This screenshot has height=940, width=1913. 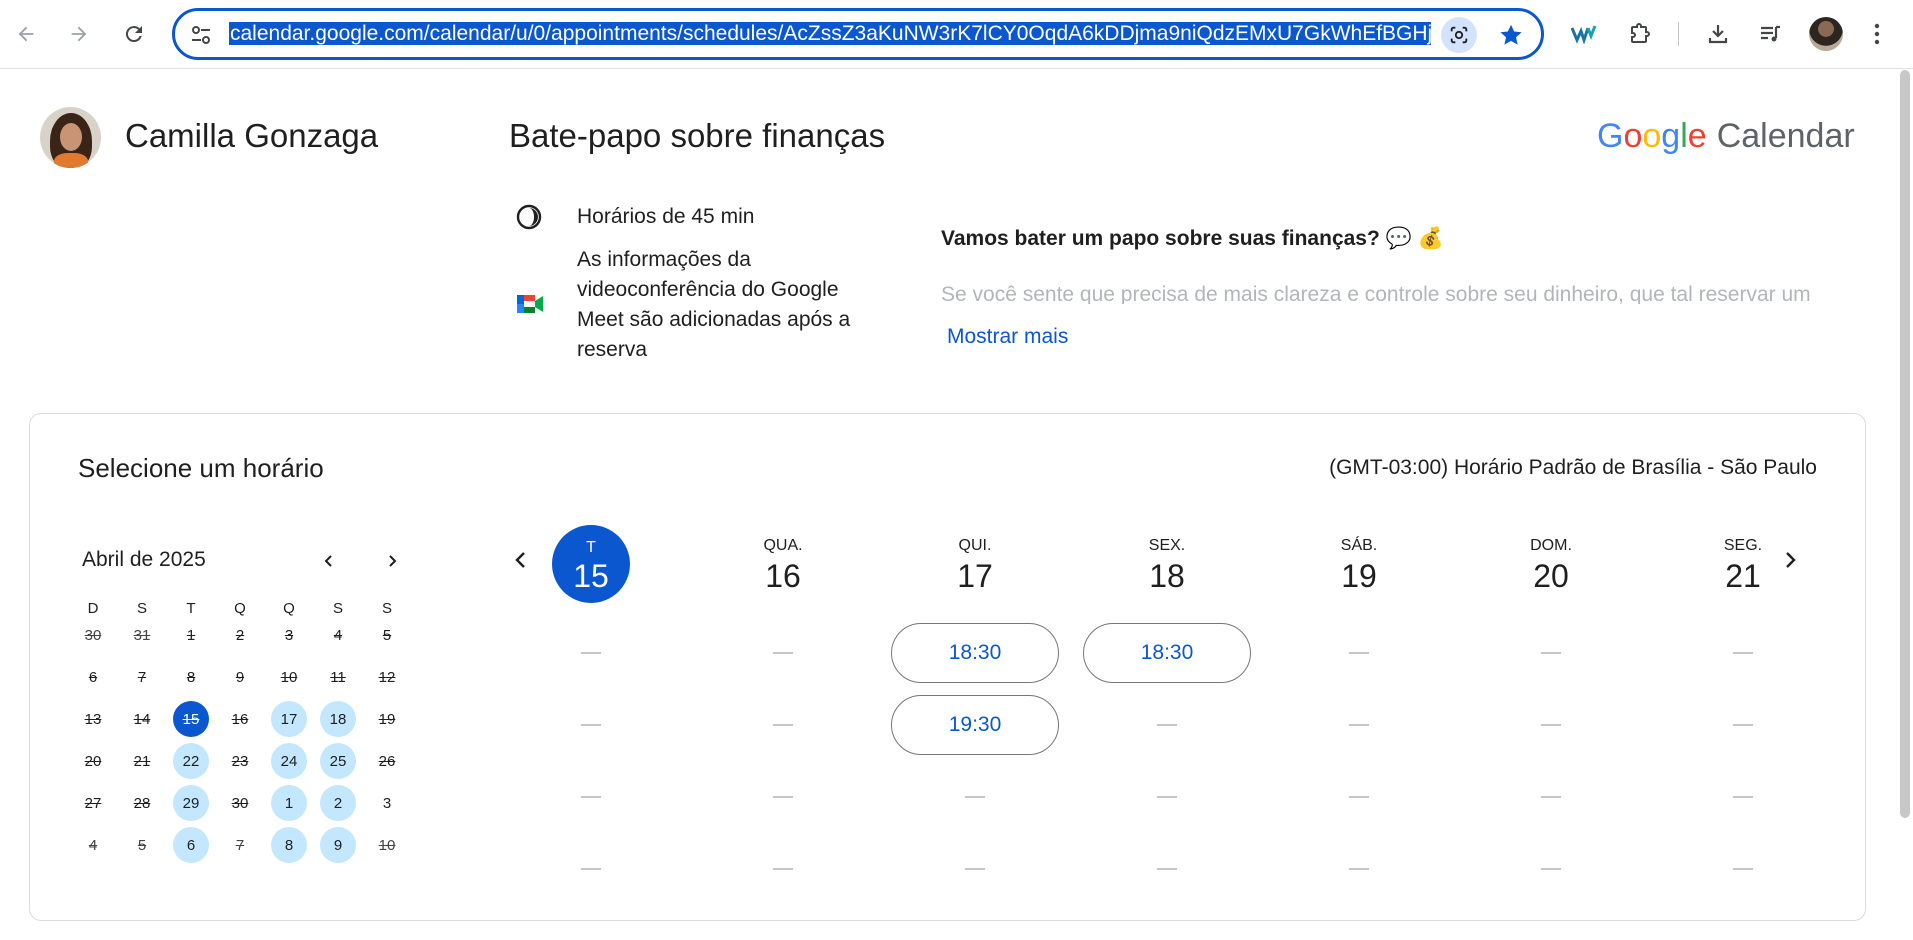 What do you see at coordinates (201, 35) in the screenshot?
I see `site-settings-icon` at bounding box center [201, 35].